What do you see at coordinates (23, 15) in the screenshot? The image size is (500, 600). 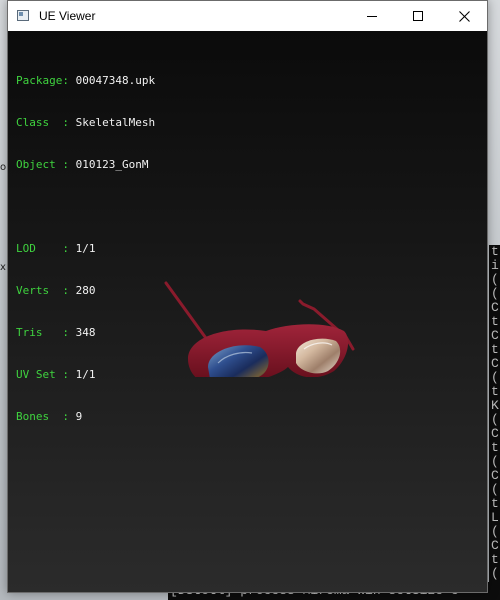 I see `app-window-icon` at bounding box center [23, 15].